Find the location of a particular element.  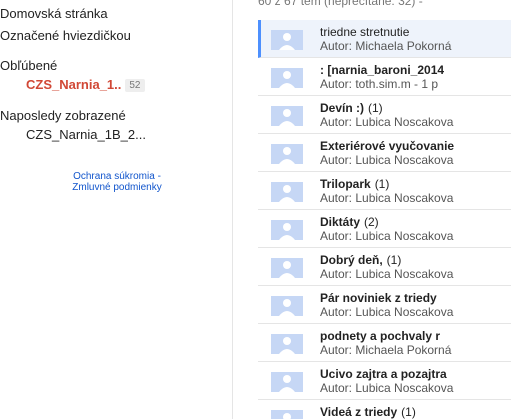

topic-title: Pár noviniek z triedy is located at coordinates (378, 298).